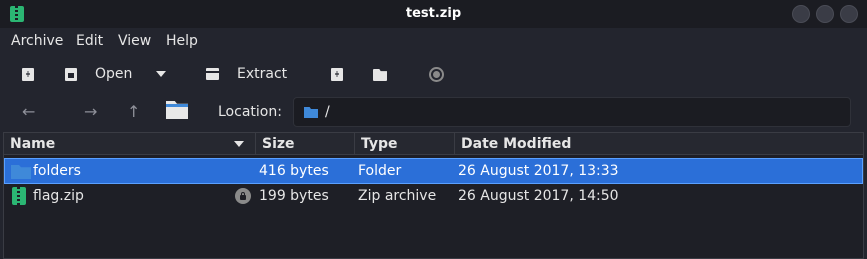  Describe the element at coordinates (380, 171) in the screenshot. I see `row-type: Folder` at that location.